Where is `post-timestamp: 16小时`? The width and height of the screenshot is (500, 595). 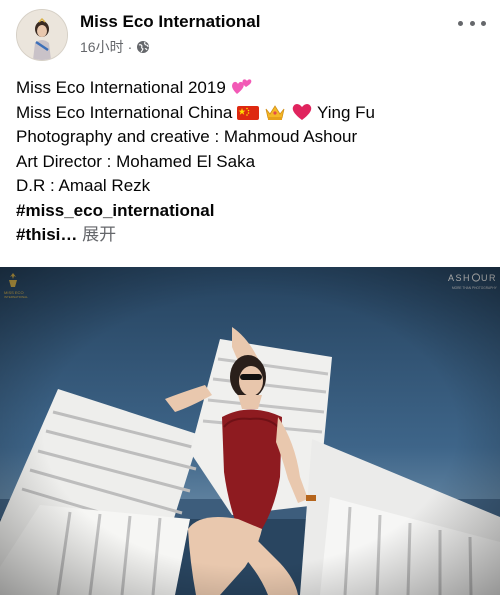 post-timestamp: 16小时 is located at coordinates (102, 47).